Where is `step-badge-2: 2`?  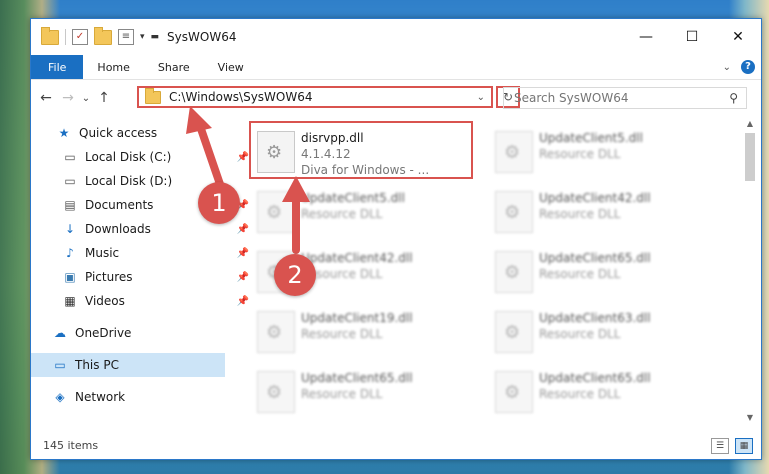 step-badge-2: 2 is located at coordinates (295, 275).